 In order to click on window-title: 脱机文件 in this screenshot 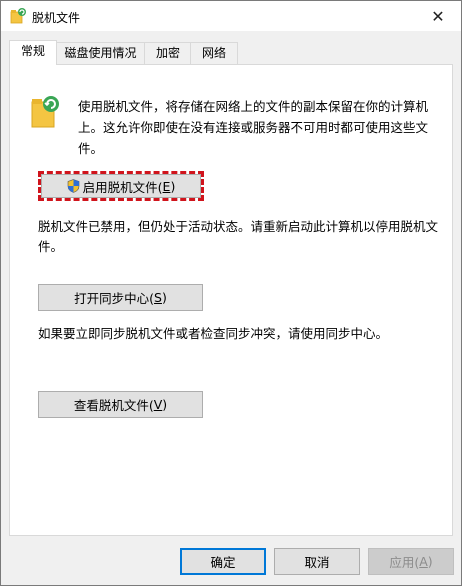, I will do `click(56, 18)`.